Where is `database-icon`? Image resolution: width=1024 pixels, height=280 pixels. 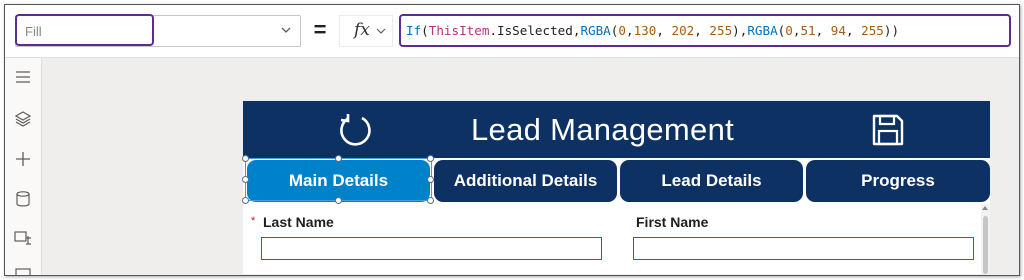
database-icon is located at coordinates (23, 199).